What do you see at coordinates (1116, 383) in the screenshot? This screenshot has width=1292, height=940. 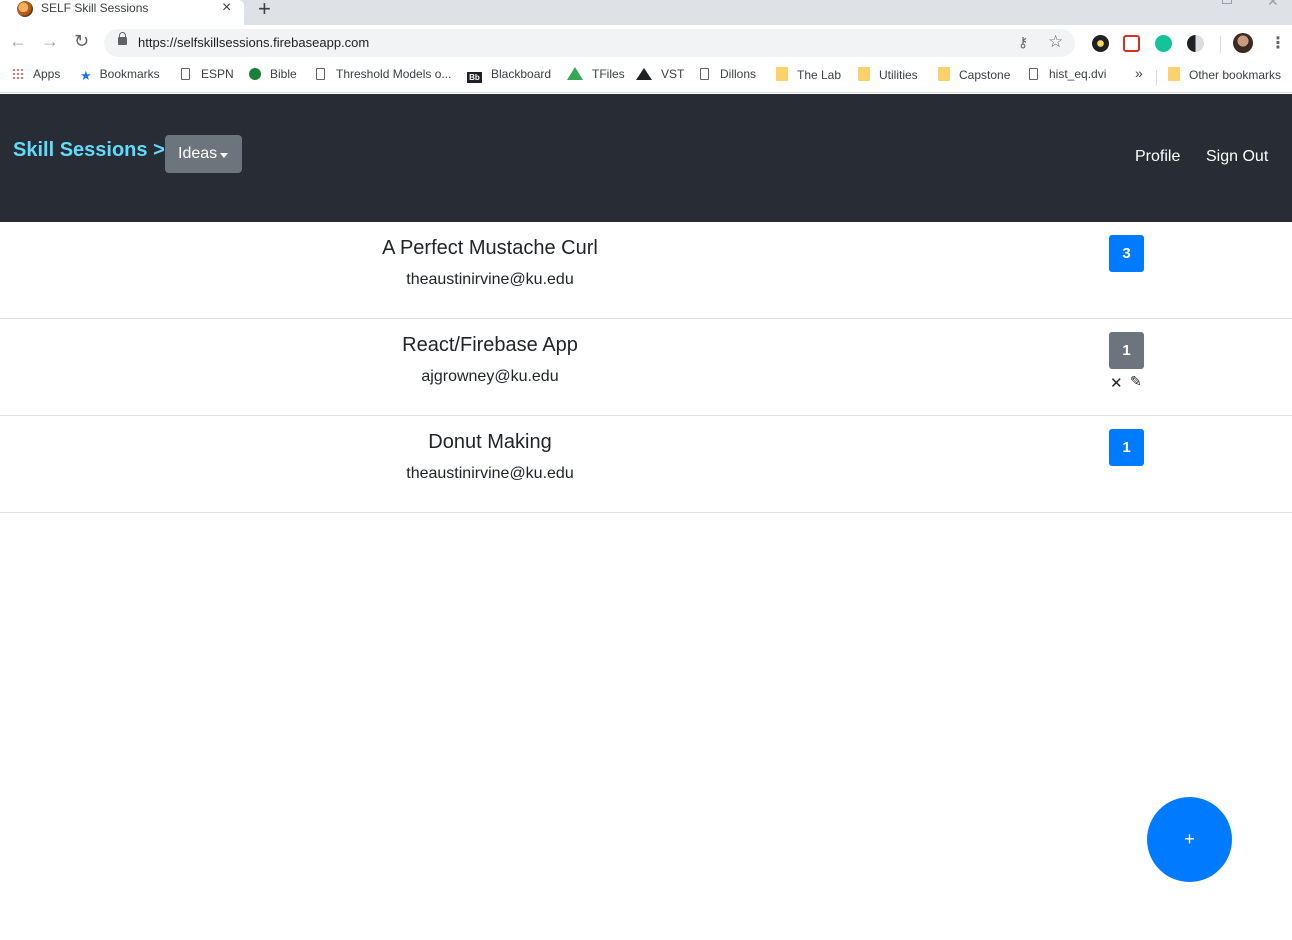 I see `delete-icon: ✕` at bounding box center [1116, 383].